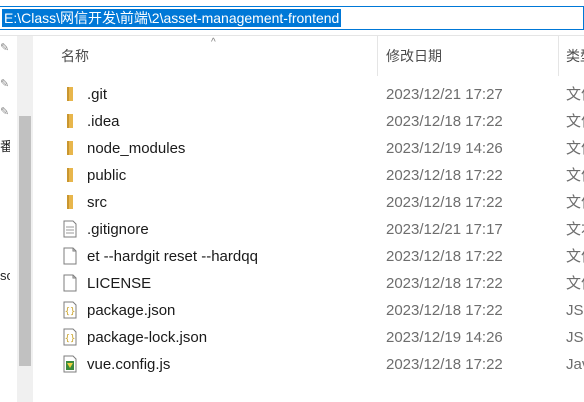  What do you see at coordinates (147, 337) in the screenshot?
I see `file-name: package-lock.json` at bounding box center [147, 337].